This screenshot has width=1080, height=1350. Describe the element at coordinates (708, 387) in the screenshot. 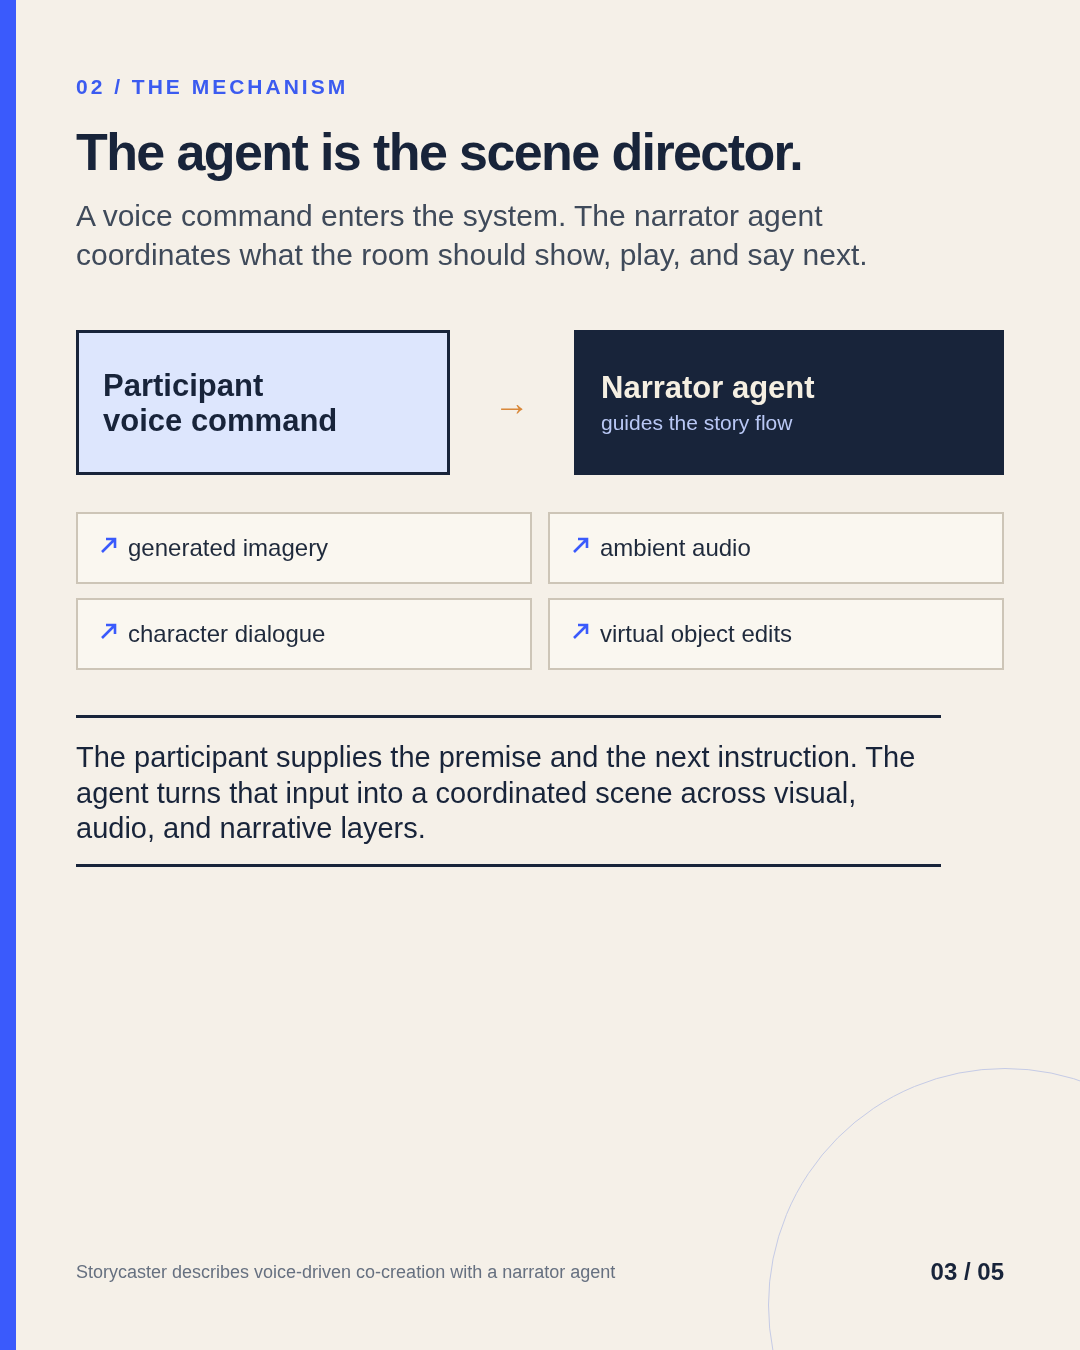

I see `narrator-title: Narrator agent` at that location.